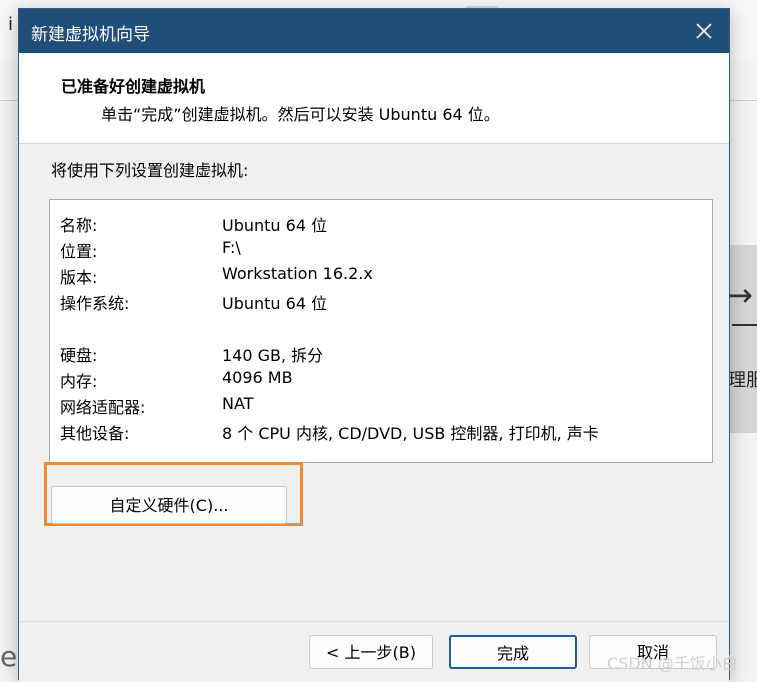 The image size is (757, 682). I want to click on summary-key: 位置:, so click(79, 251).